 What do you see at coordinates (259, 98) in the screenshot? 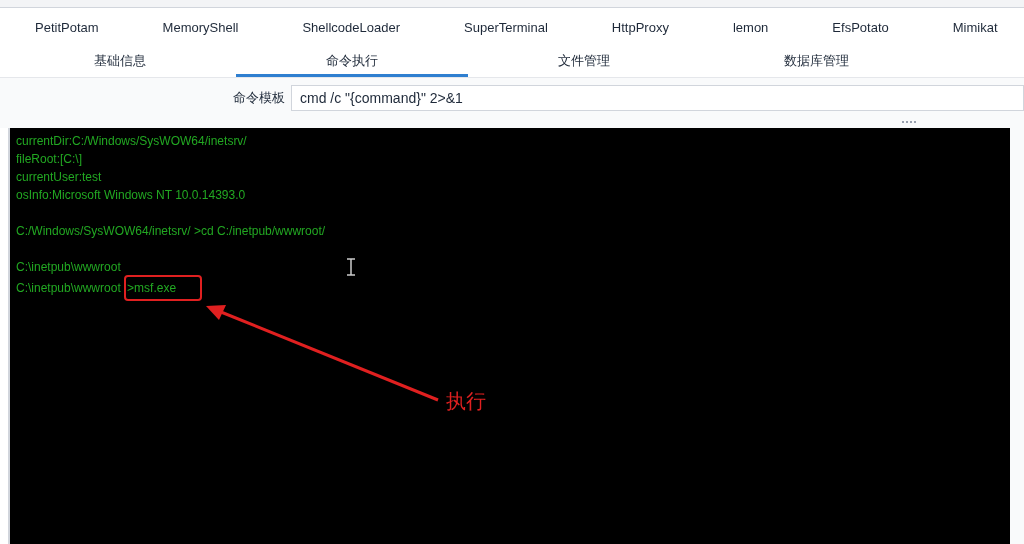
I see `template-label: 命令模板` at bounding box center [259, 98].